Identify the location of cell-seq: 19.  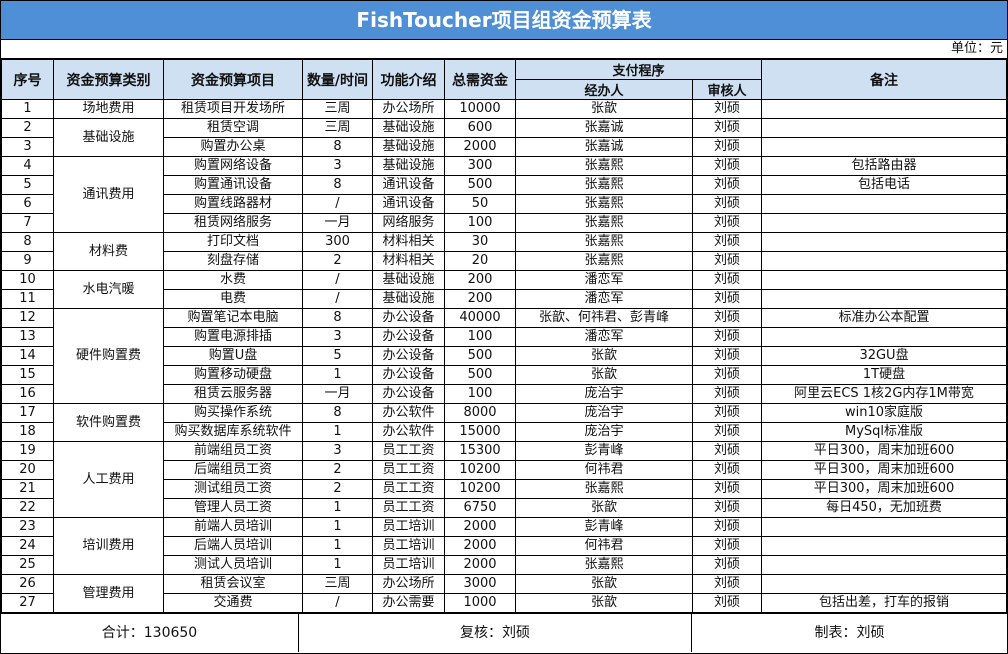
(27, 451).